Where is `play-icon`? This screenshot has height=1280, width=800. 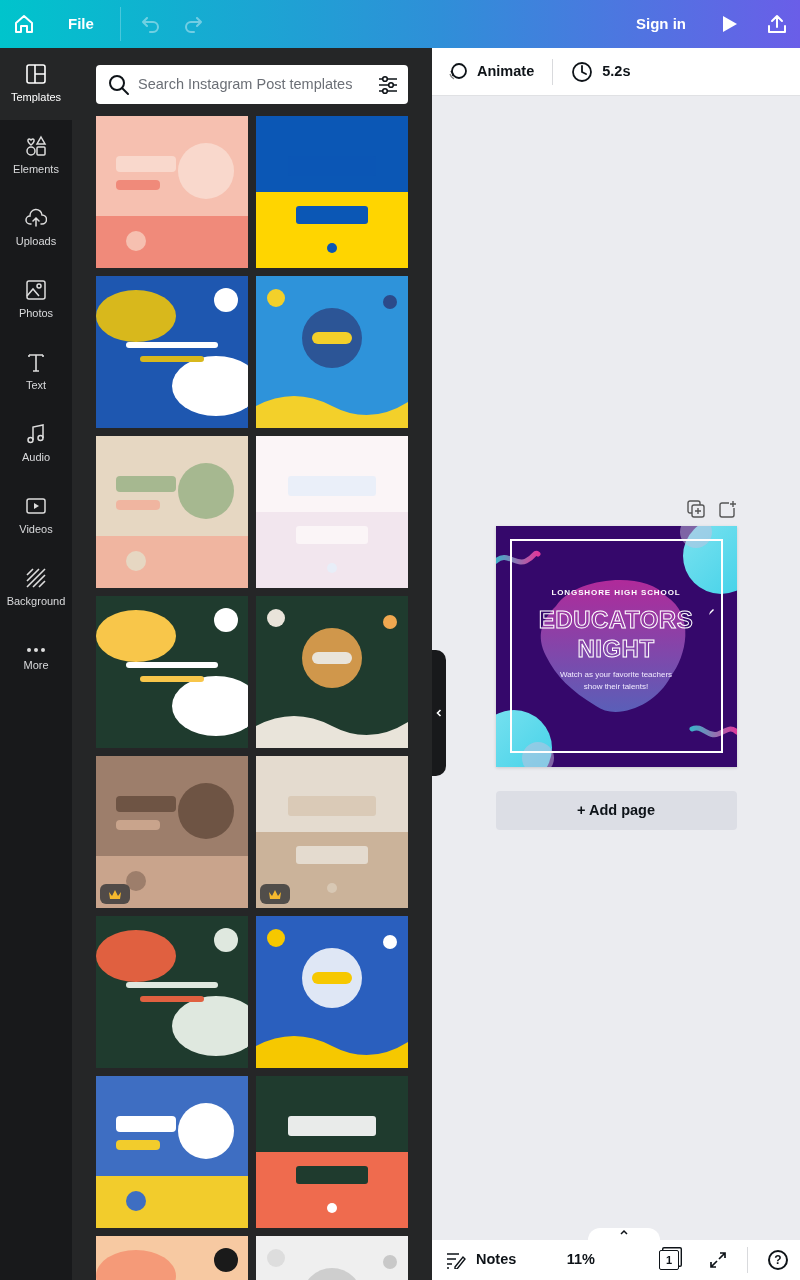 play-icon is located at coordinates (729, 24).